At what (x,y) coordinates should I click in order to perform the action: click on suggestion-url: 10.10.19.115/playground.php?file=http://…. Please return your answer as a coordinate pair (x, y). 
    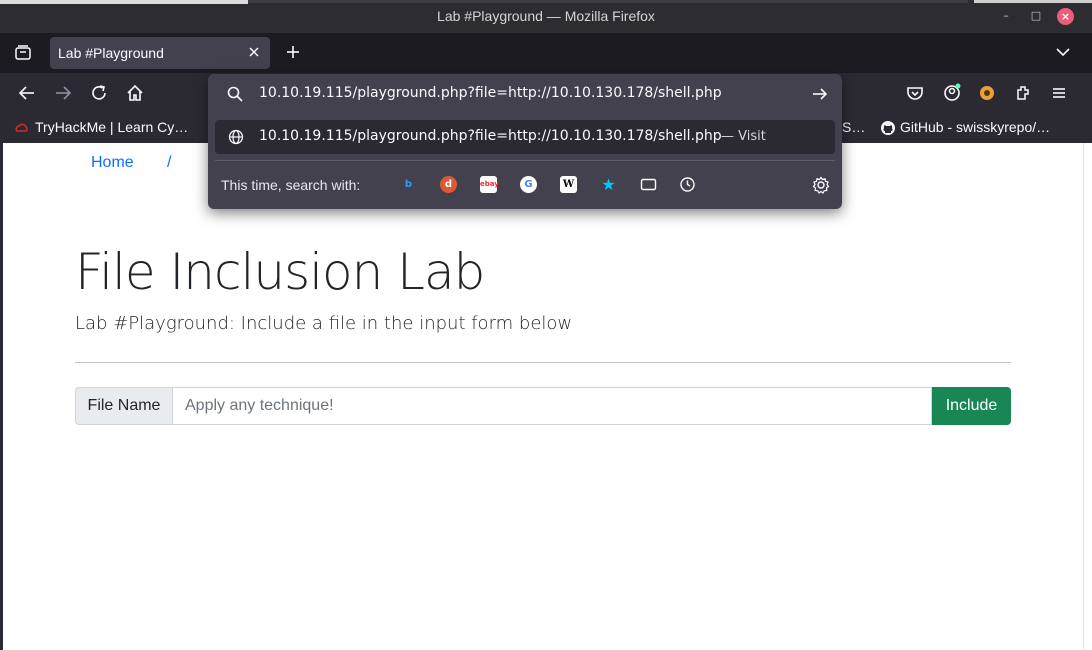
    Looking at the image, I should click on (490, 136).